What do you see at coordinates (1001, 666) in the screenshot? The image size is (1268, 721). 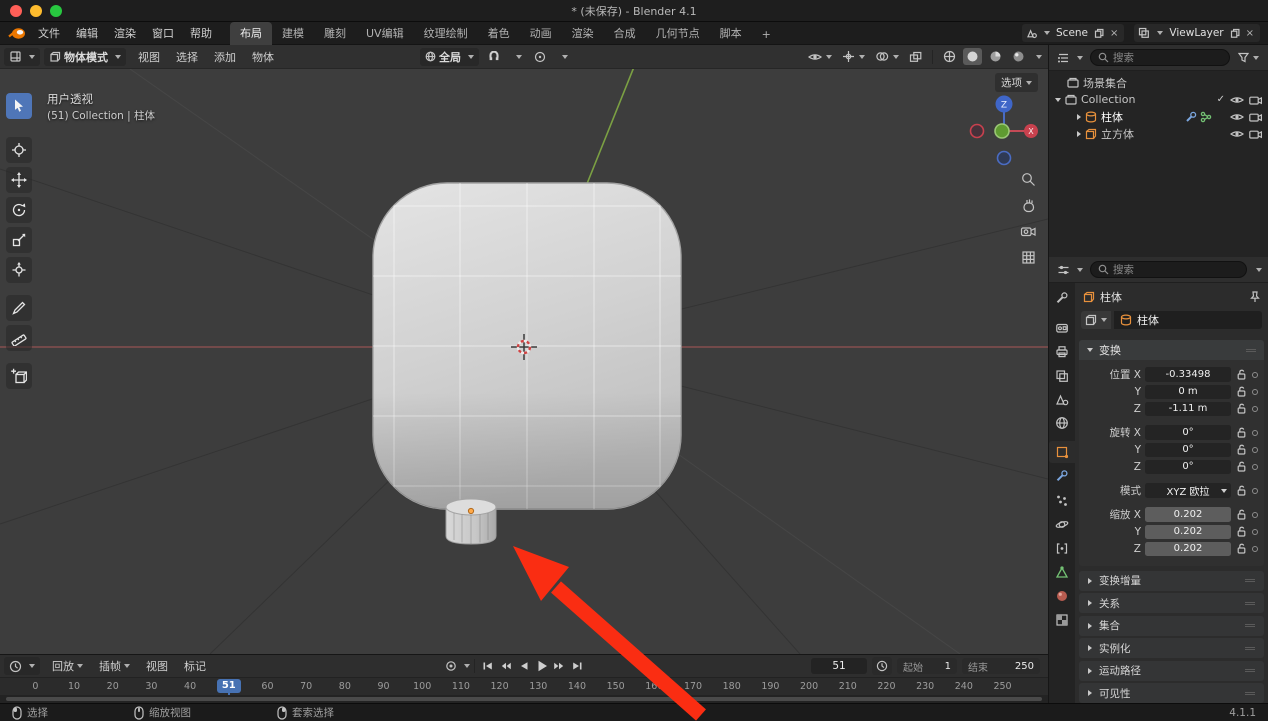 I see `frame-end-field: 结束 250` at bounding box center [1001, 666].